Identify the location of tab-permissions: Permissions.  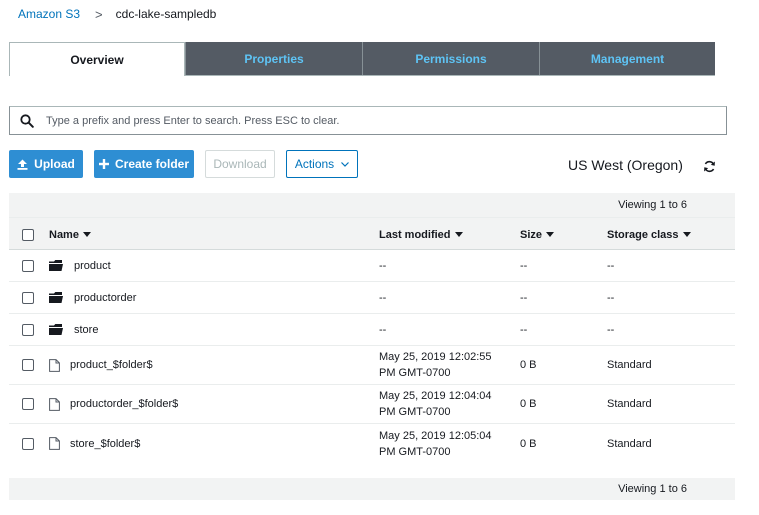
(450, 59).